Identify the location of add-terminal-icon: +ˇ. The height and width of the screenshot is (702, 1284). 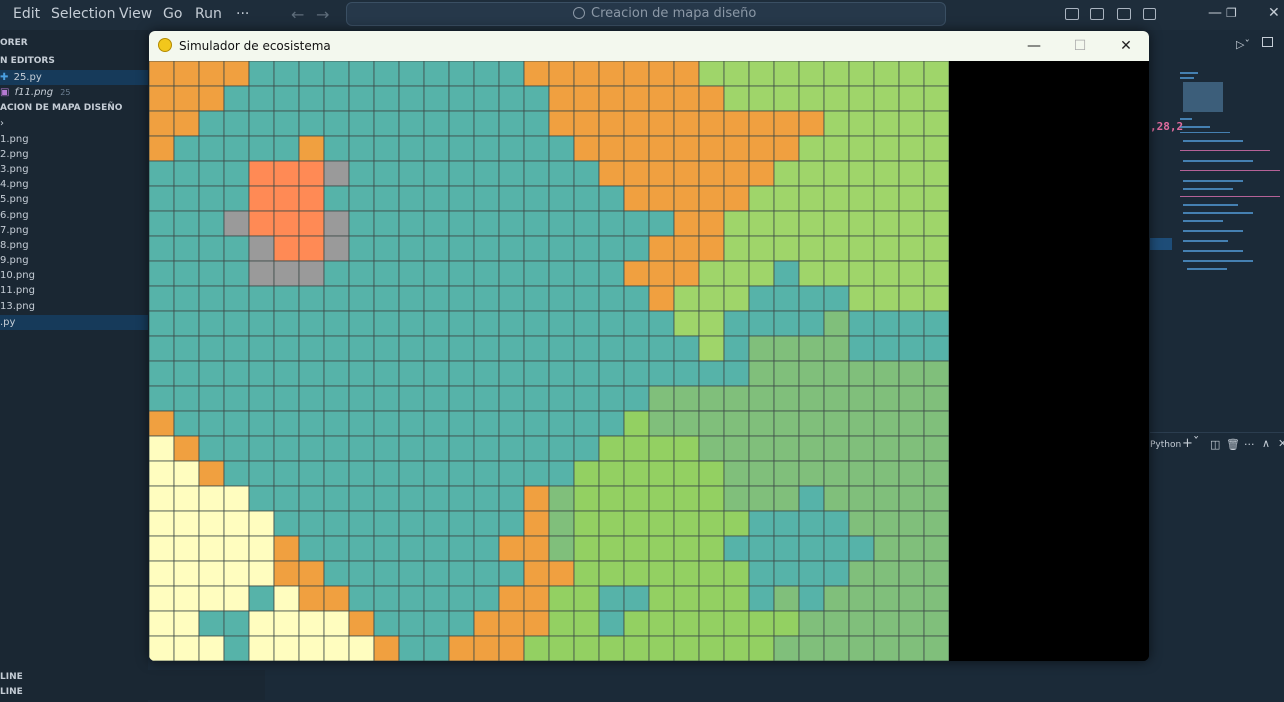
(1190, 443).